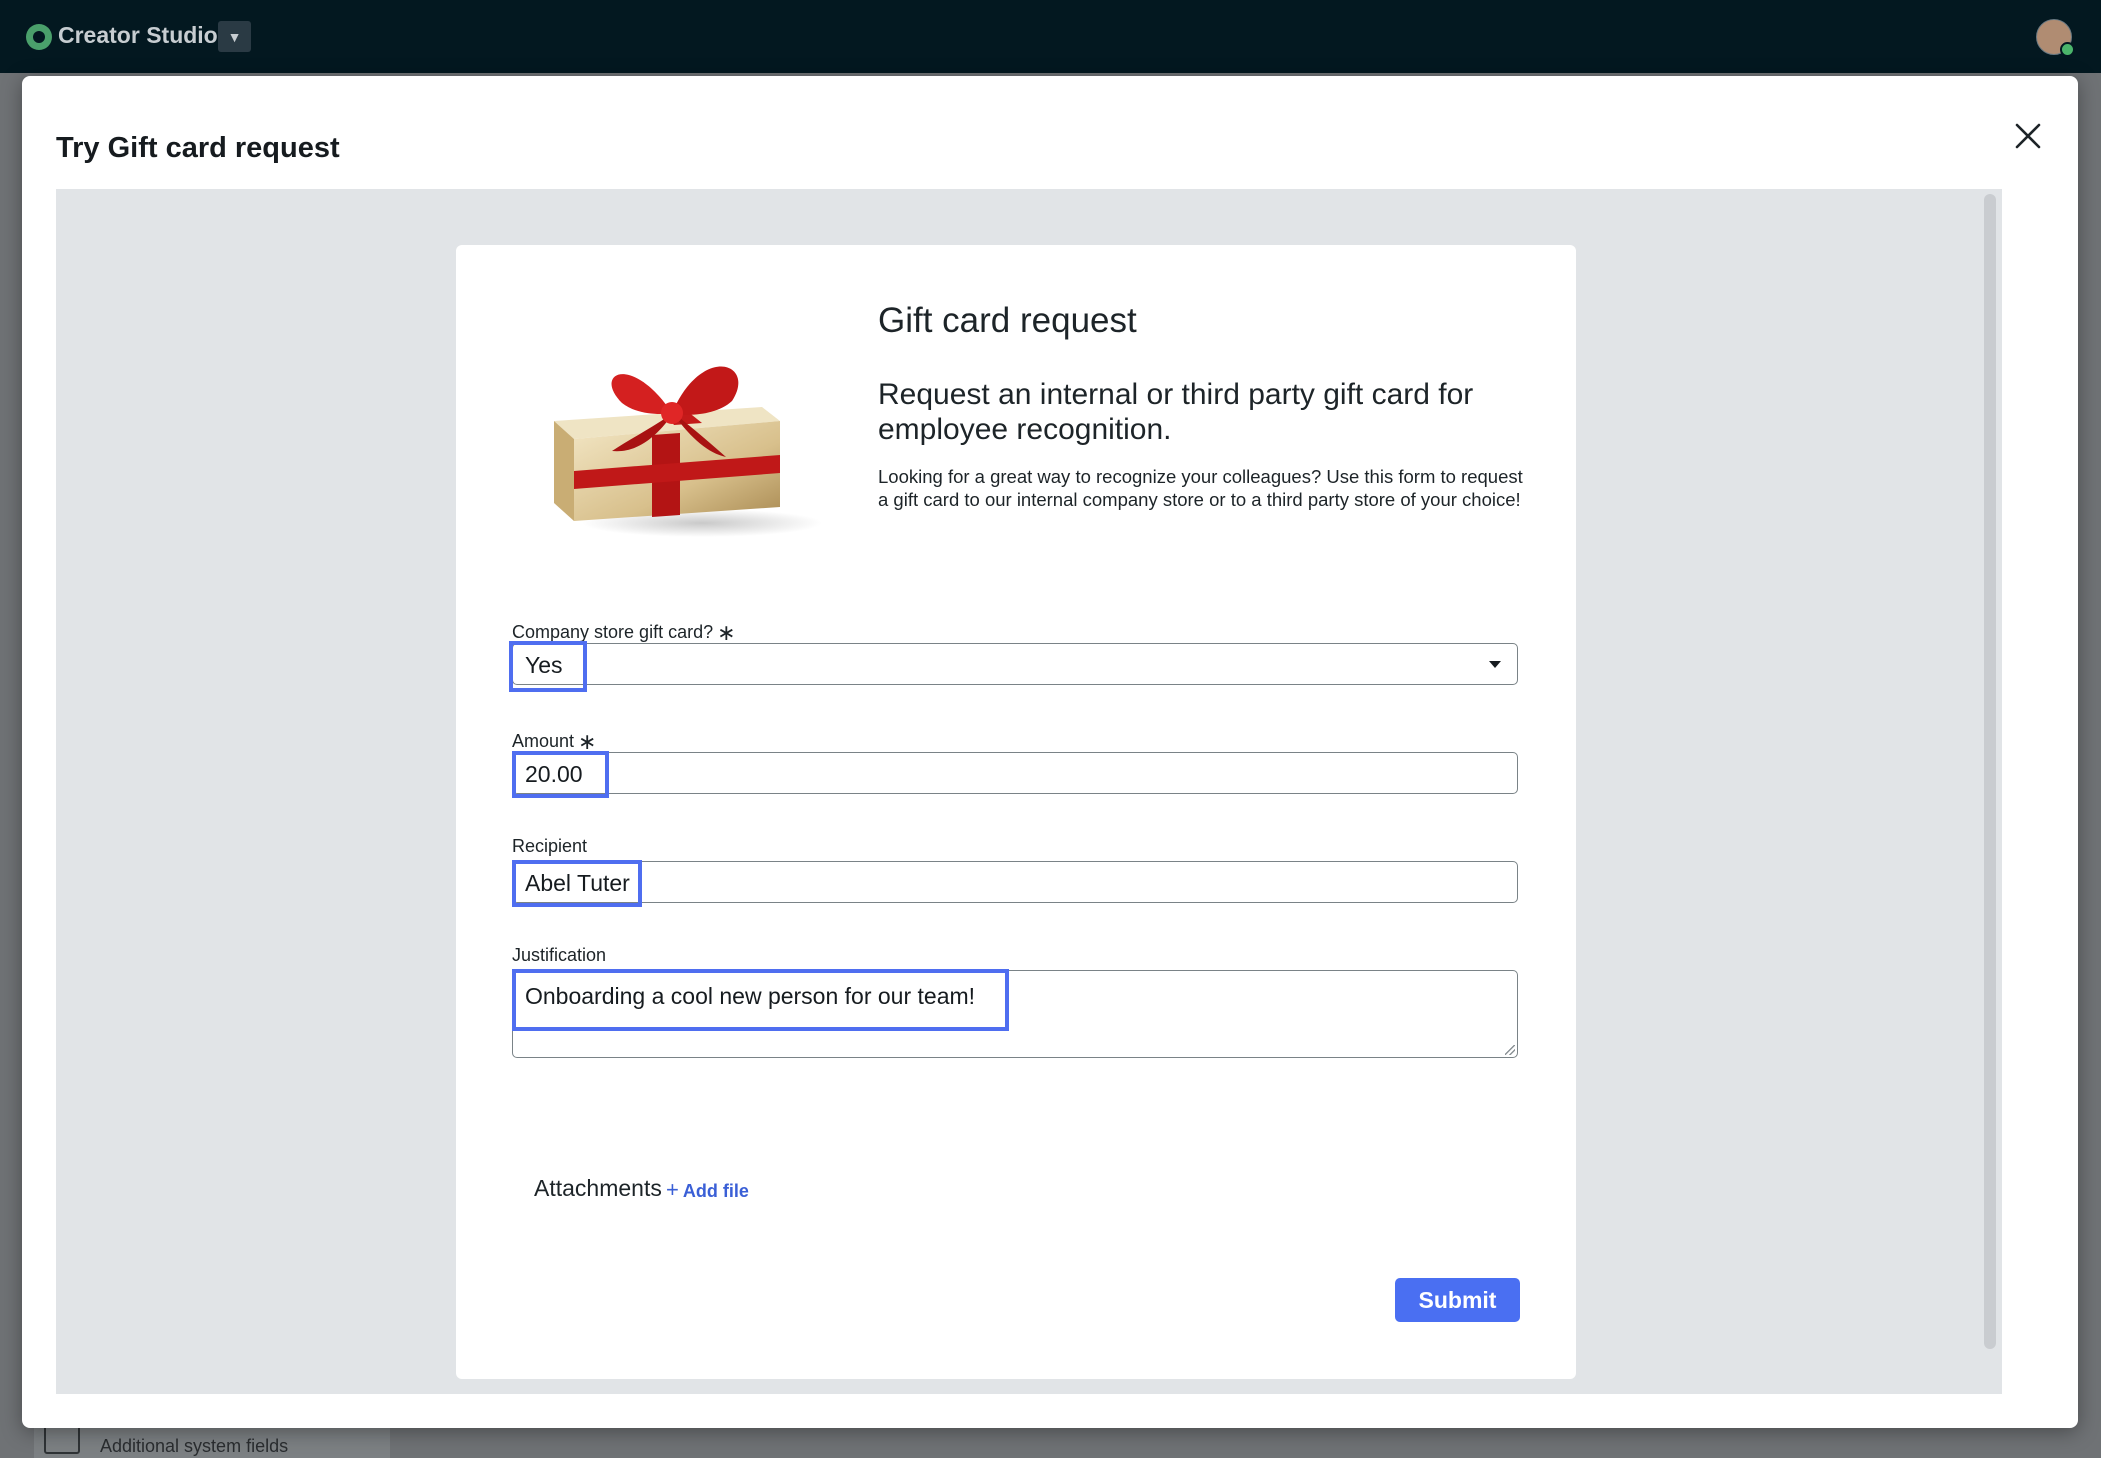 Image resolution: width=2101 pixels, height=1458 pixels. Describe the element at coordinates (672, 1189) in the screenshot. I see `plus-icon: +` at that location.